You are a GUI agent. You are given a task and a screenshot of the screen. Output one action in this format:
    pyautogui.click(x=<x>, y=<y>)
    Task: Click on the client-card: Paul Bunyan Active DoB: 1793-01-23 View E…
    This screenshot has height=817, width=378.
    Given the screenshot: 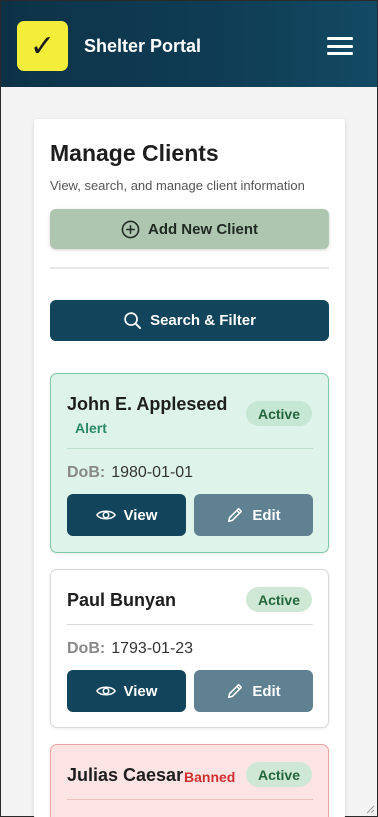 What is the action you would take?
    pyautogui.click(x=189, y=648)
    